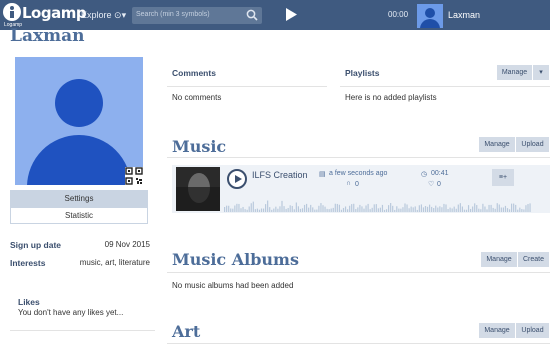 The height and width of the screenshot is (349, 550). What do you see at coordinates (35, 245) in the screenshot?
I see `signup-label: Sign up date` at bounding box center [35, 245].